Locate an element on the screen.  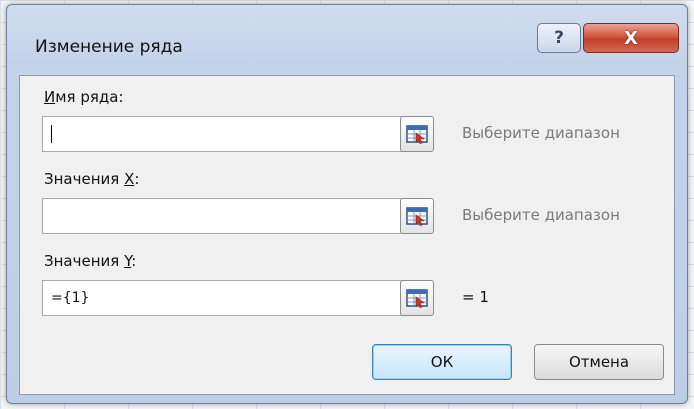
y-values-range-button is located at coordinates (417, 298).